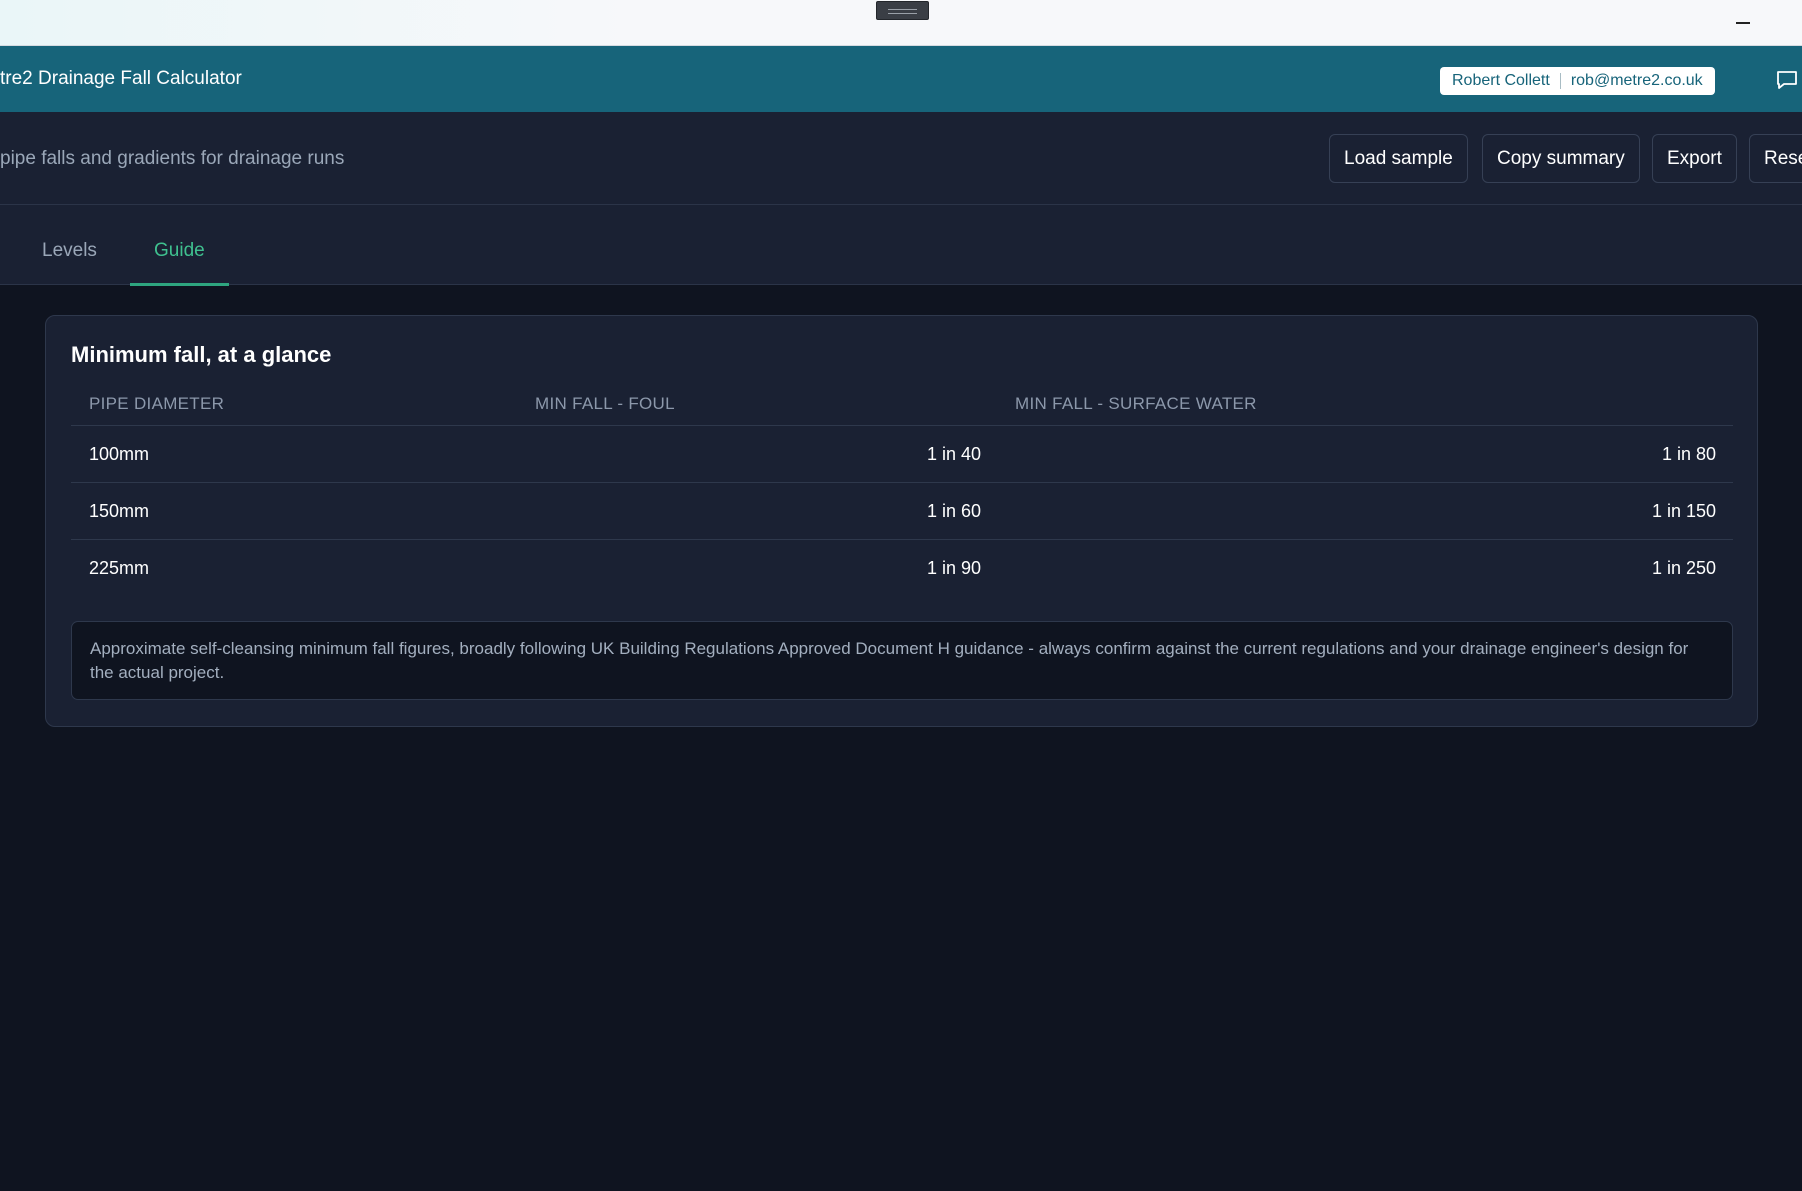 The width and height of the screenshot is (1802, 1191). What do you see at coordinates (1560, 81) in the screenshot?
I see `divider` at bounding box center [1560, 81].